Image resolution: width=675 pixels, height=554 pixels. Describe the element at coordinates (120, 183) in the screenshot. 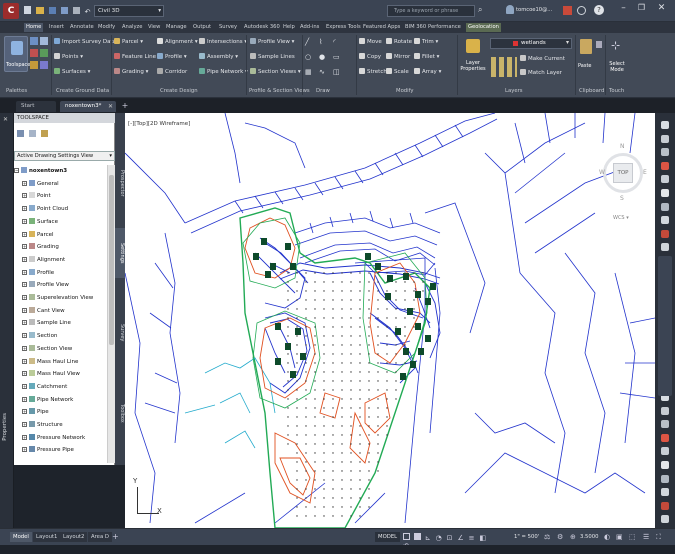

I see `side-tab-prospector: Prospector` at that location.